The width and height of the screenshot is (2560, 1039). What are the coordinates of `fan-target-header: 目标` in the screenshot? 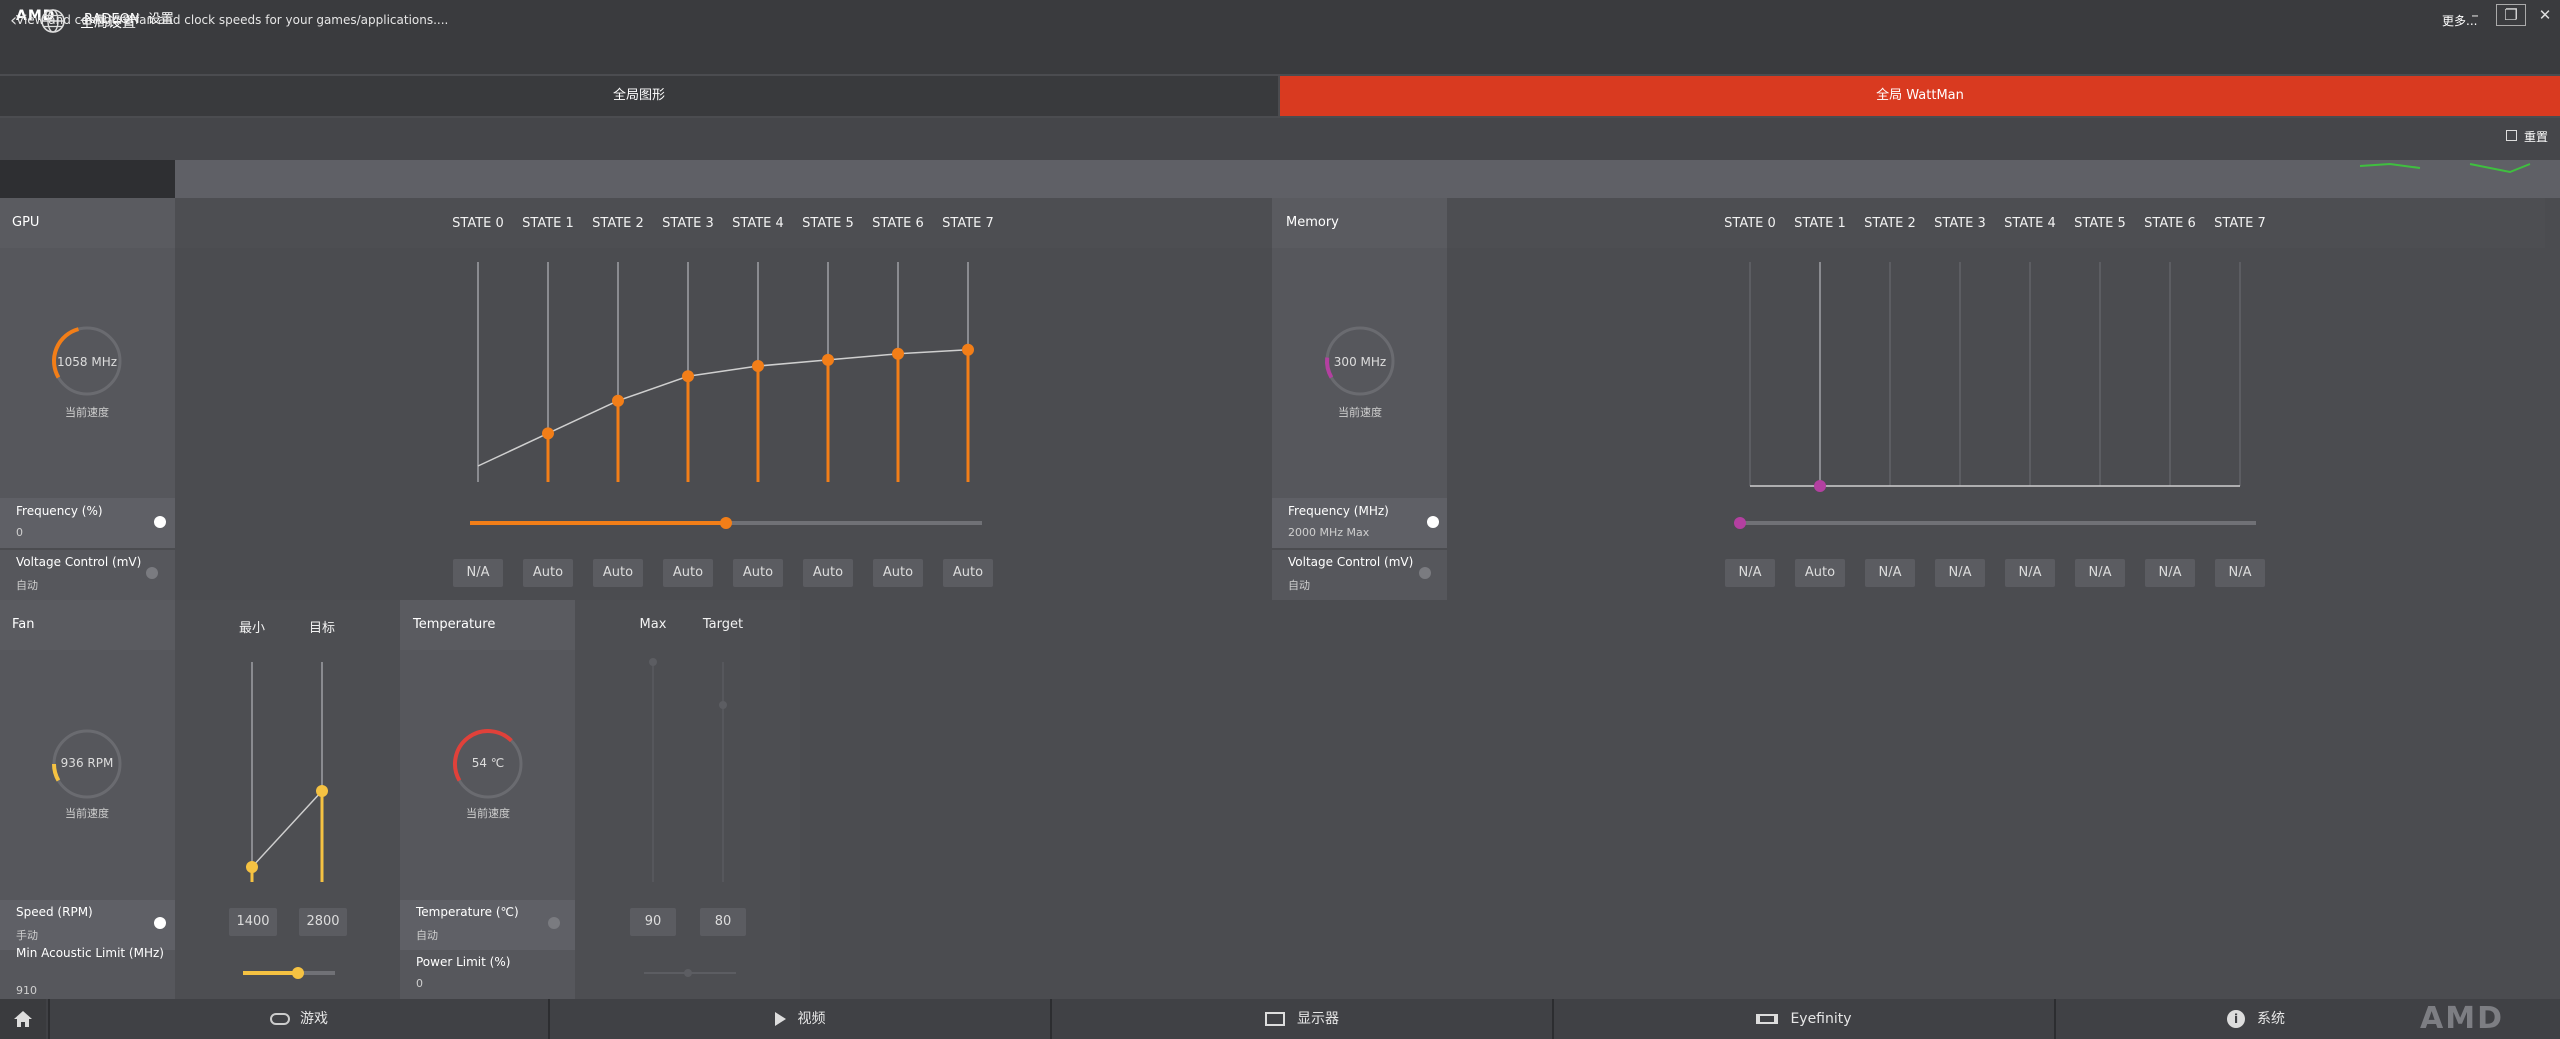 It's located at (321, 628).